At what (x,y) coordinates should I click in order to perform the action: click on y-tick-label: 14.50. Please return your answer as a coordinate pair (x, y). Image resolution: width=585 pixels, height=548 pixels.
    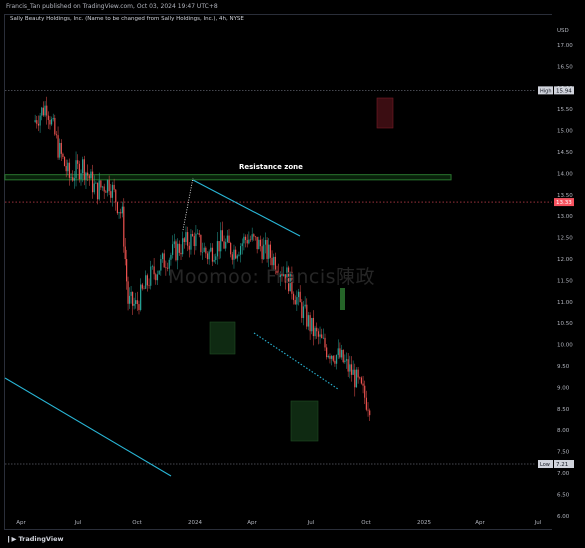
    Looking at the image, I should click on (565, 153).